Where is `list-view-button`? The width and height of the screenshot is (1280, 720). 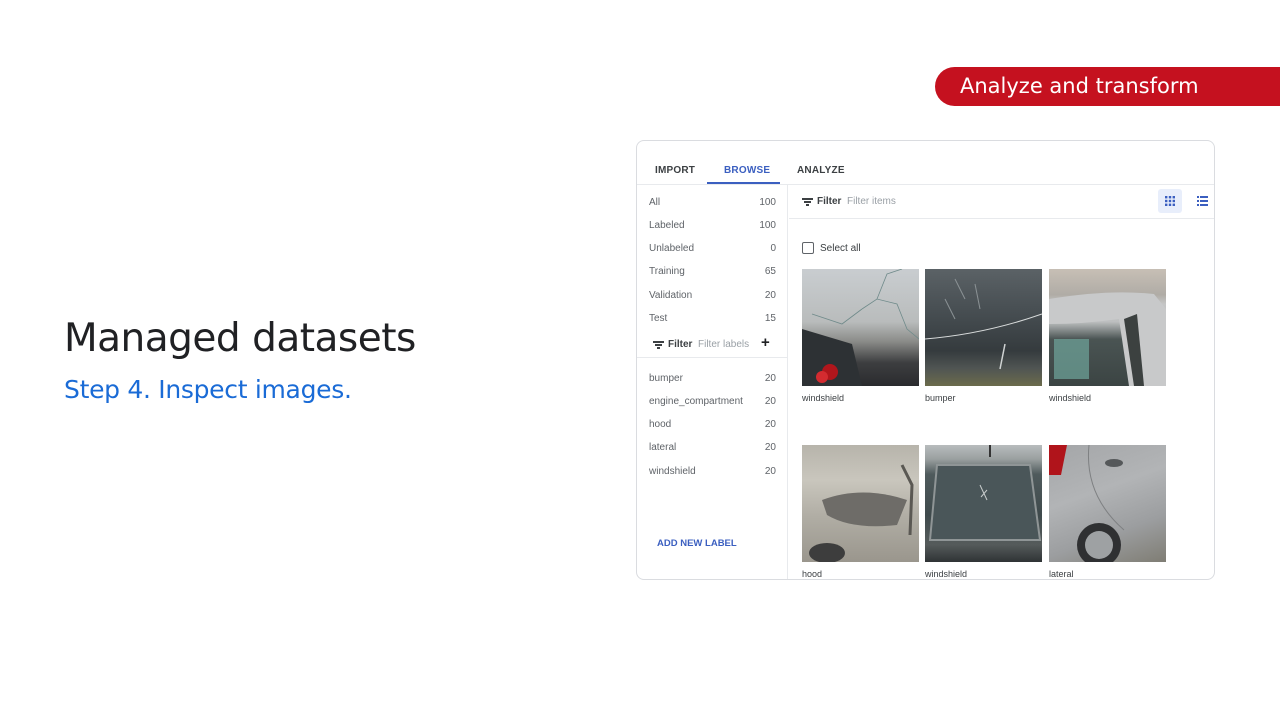 list-view-button is located at coordinates (1202, 201).